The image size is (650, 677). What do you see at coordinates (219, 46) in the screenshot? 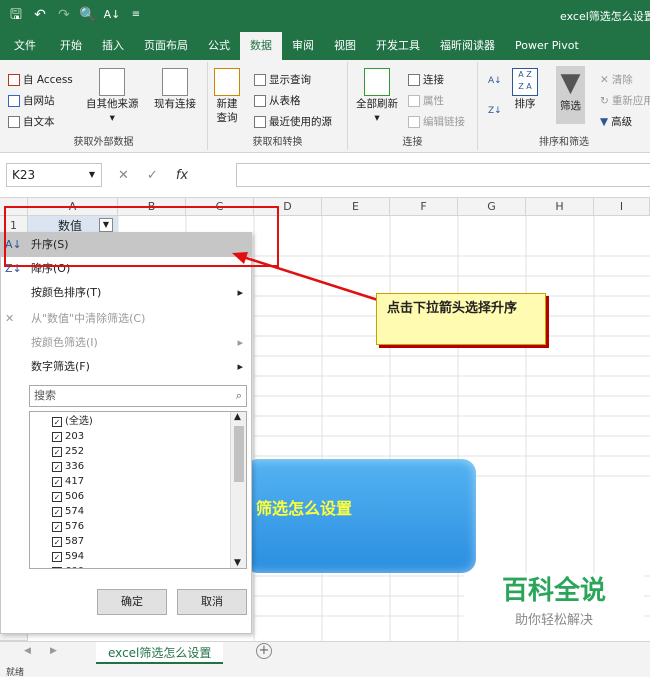
I see `tab-formulas: 公式` at bounding box center [219, 46].